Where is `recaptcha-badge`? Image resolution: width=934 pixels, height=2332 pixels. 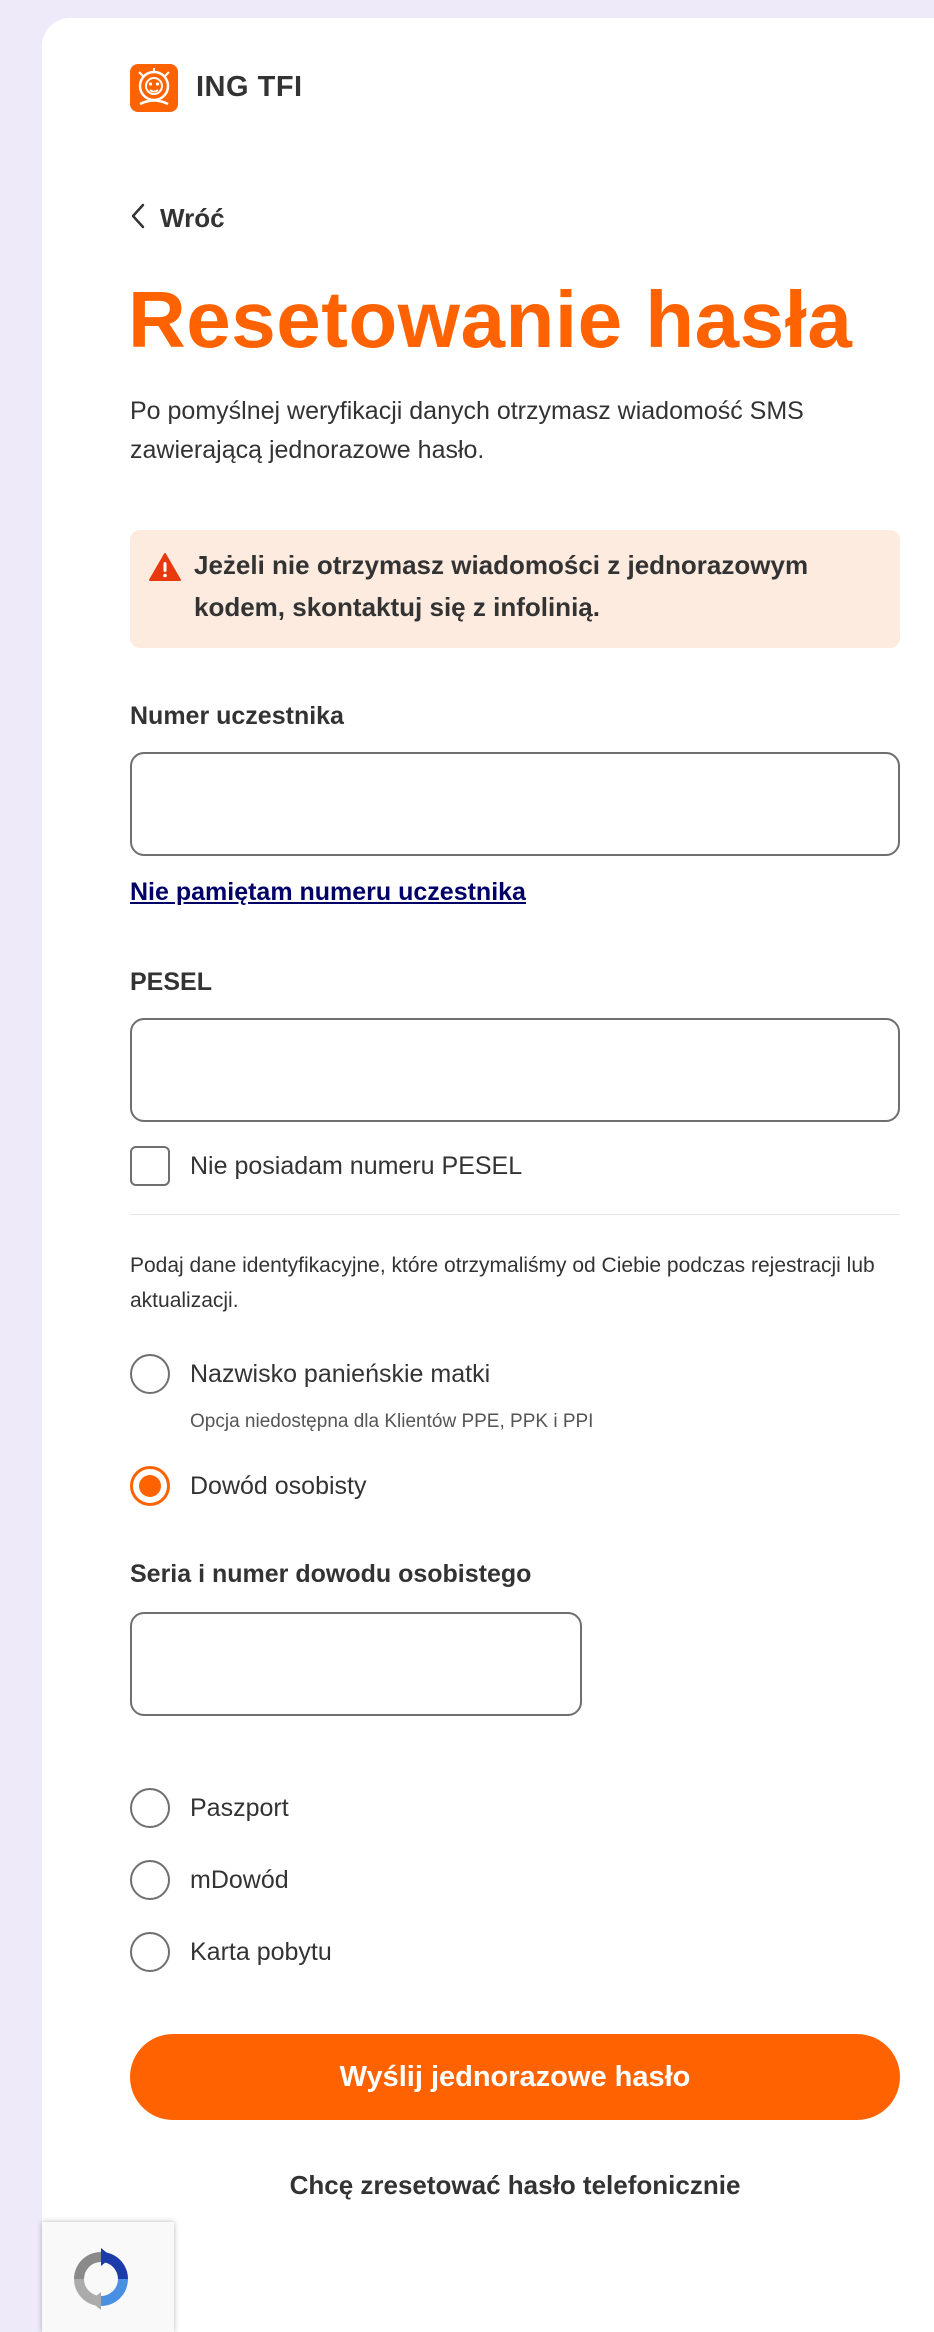 recaptcha-badge is located at coordinates (108, 2277).